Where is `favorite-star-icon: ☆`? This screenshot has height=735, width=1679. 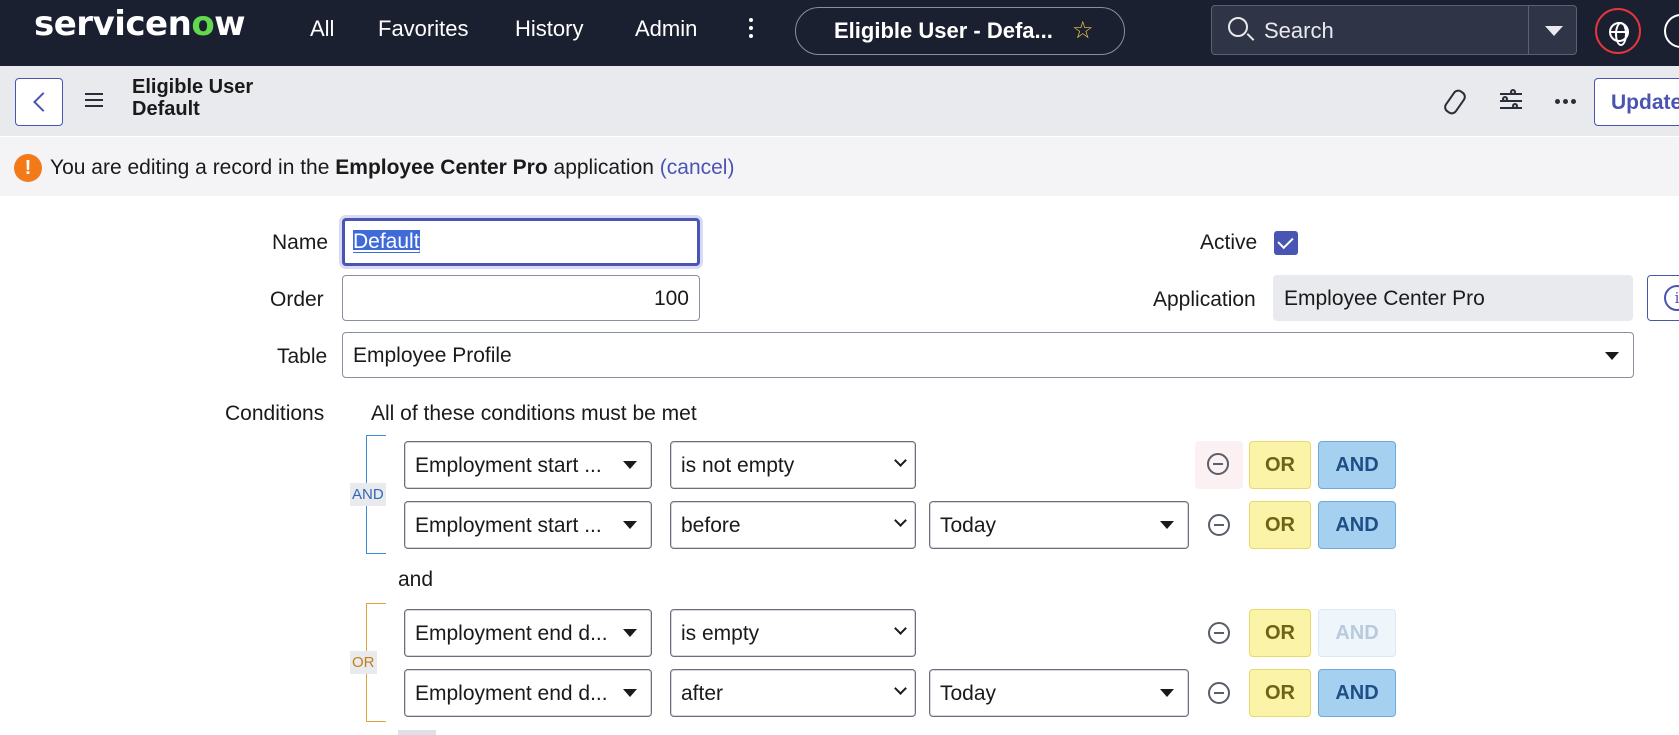 favorite-star-icon: ☆ is located at coordinates (1083, 30).